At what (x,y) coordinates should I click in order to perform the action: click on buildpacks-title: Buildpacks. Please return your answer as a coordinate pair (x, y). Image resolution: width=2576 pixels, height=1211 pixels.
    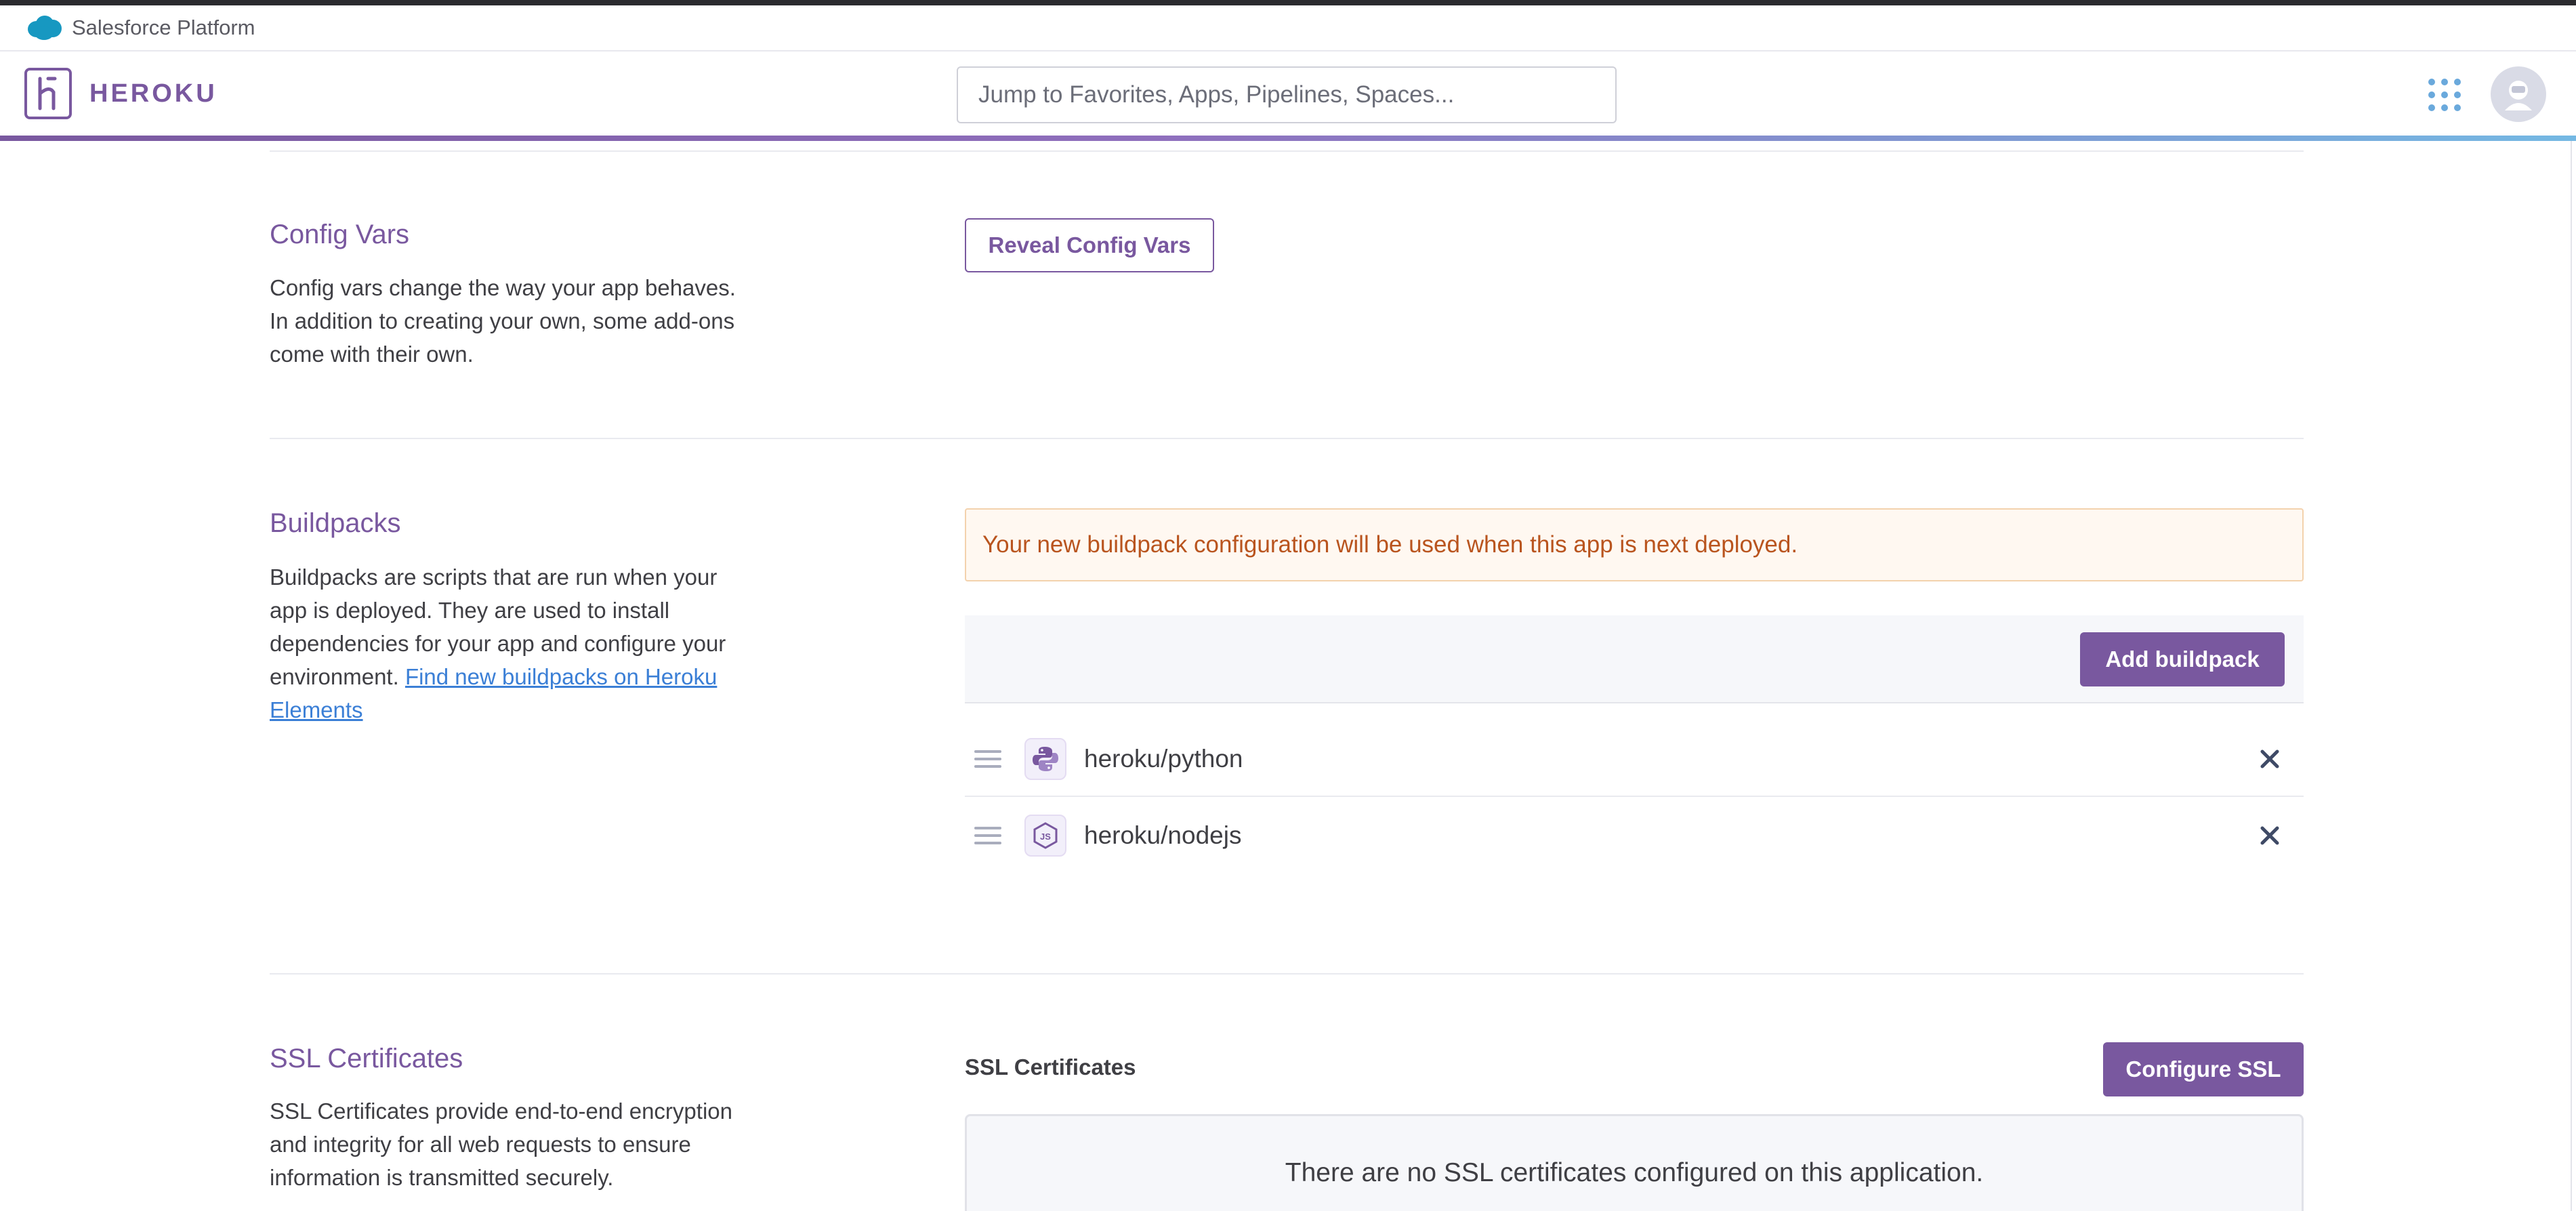
    Looking at the image, I should click on (335, 523).